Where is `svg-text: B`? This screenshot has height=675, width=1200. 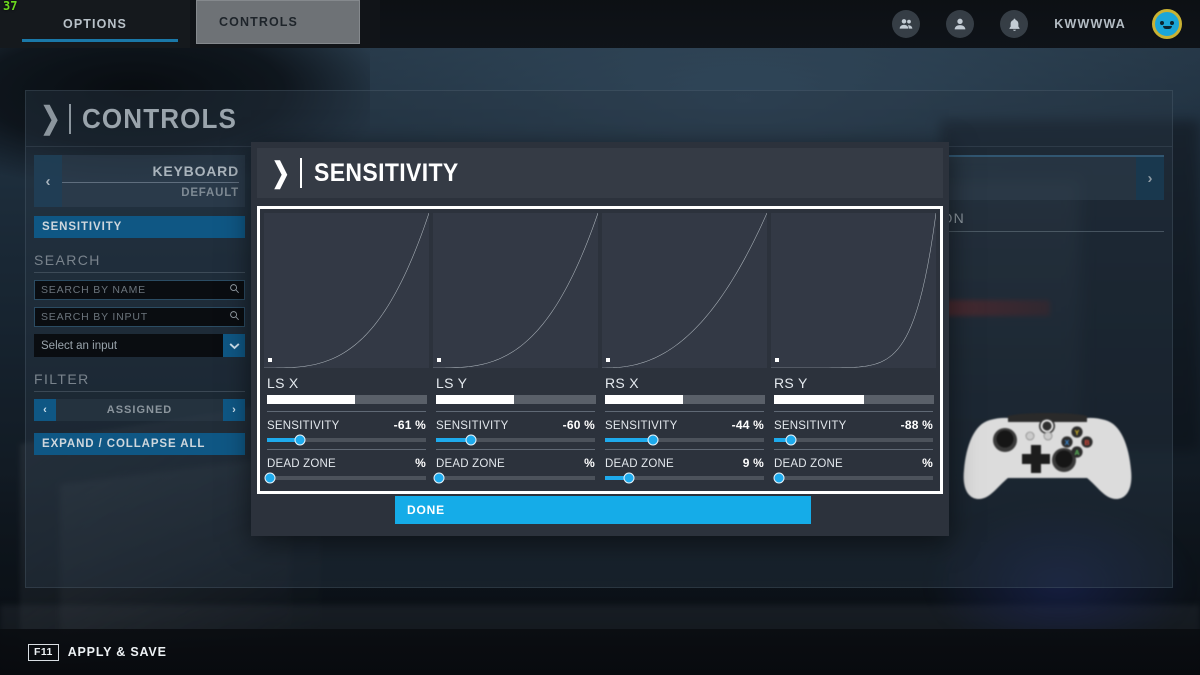 svg-text: B is located at coordinates (1086, 443).